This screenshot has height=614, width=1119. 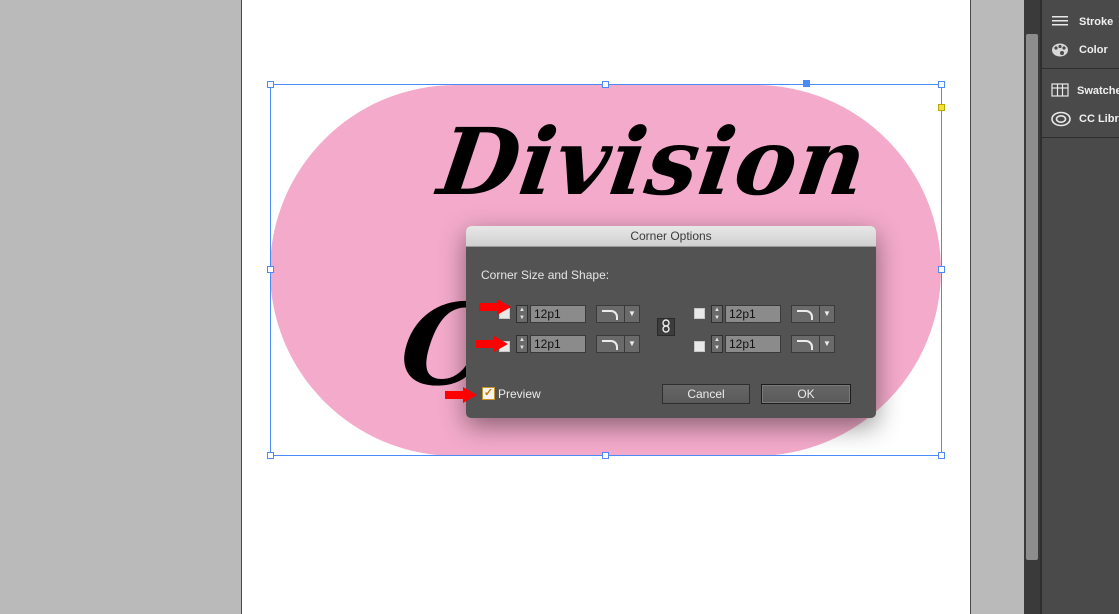 What do you see at coordinates (699, 346) in the screenshot?
I see `corner-bottom-right-icon` at bounding box center [699, 346].